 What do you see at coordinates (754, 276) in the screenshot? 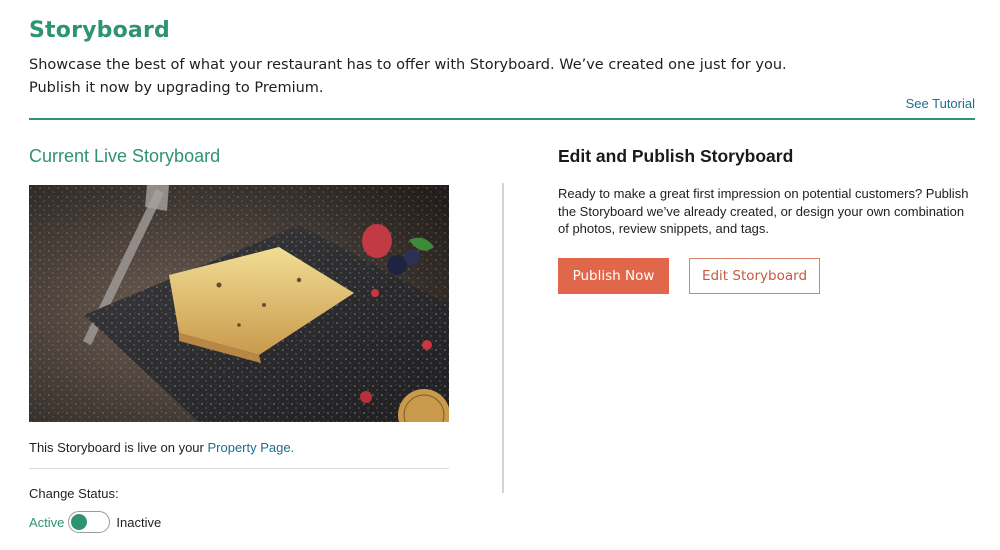
I see `edit-storyboard-button: Edit Storyboard` at bounding box center [754, 276].